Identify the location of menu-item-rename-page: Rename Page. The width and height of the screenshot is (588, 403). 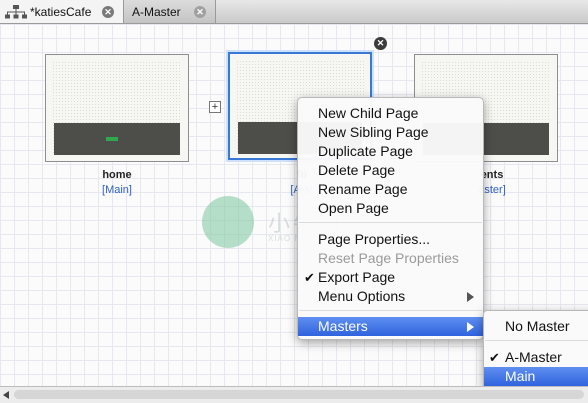
(390, 189).